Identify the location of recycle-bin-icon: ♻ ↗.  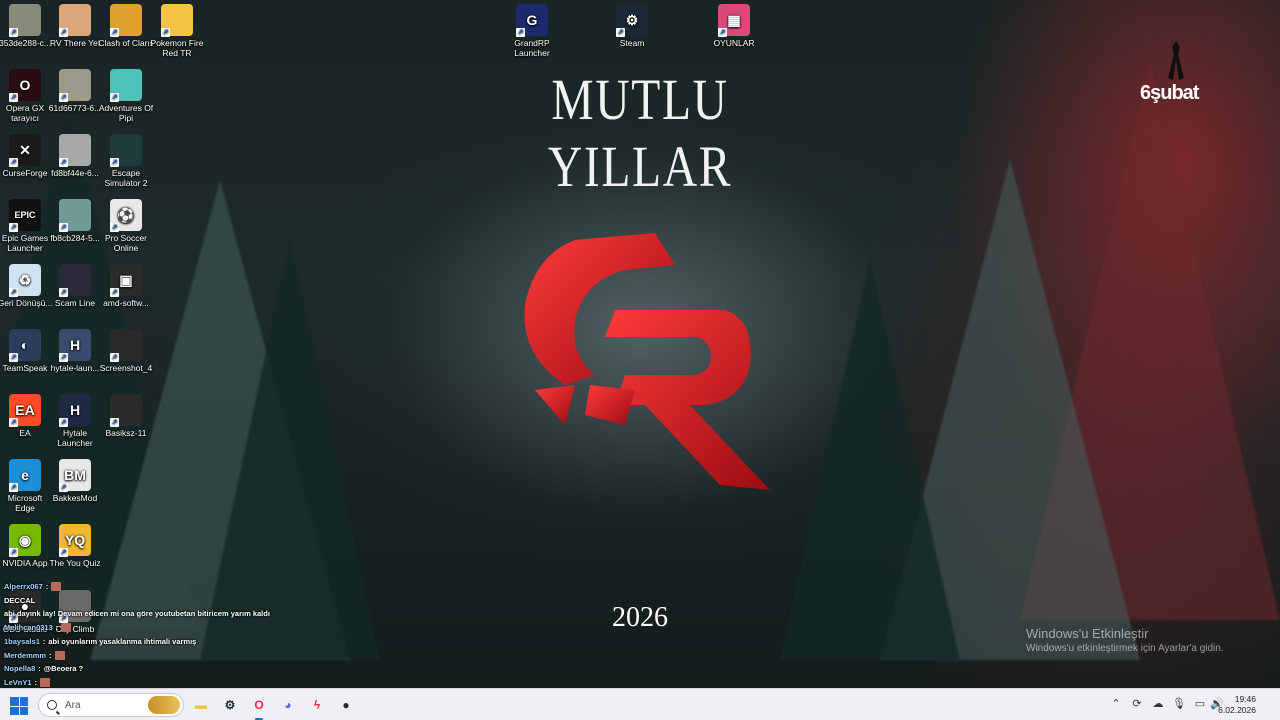
(25, 280).